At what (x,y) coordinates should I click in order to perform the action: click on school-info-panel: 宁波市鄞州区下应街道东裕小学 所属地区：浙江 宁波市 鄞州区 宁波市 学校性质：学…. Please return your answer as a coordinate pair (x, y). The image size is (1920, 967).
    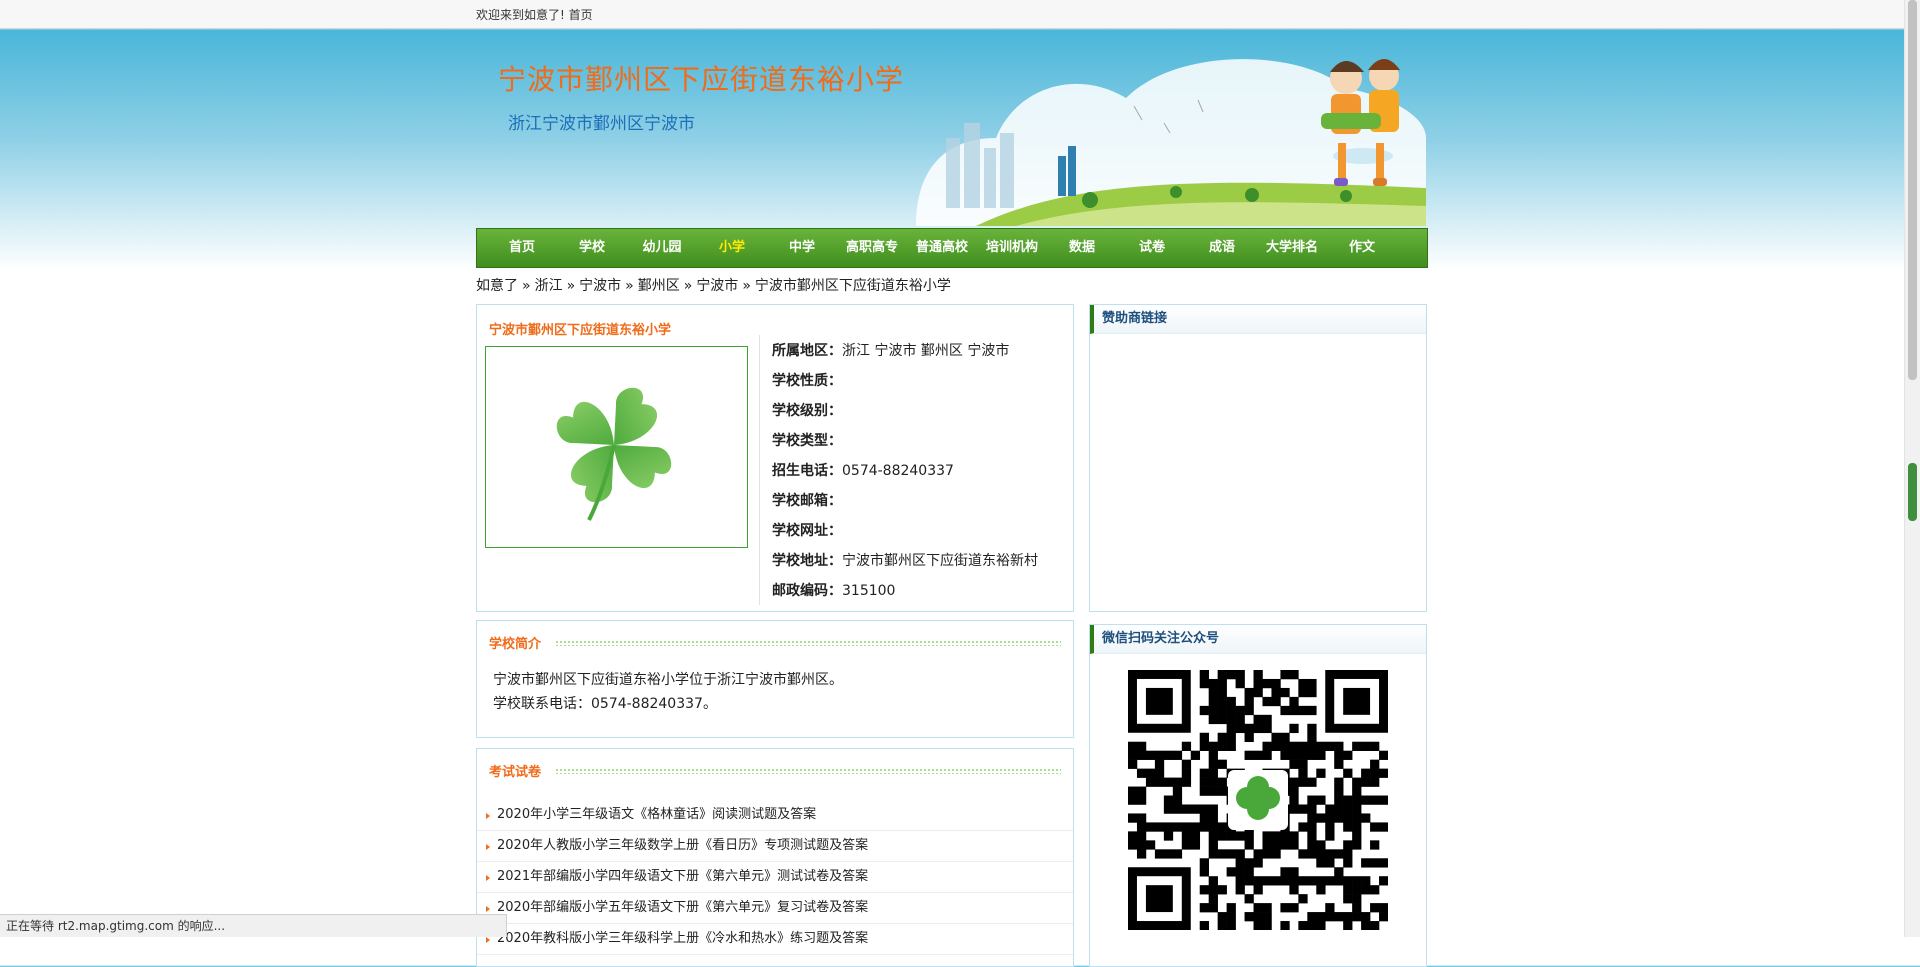
    Looking at the image, I should click on (775, 458).